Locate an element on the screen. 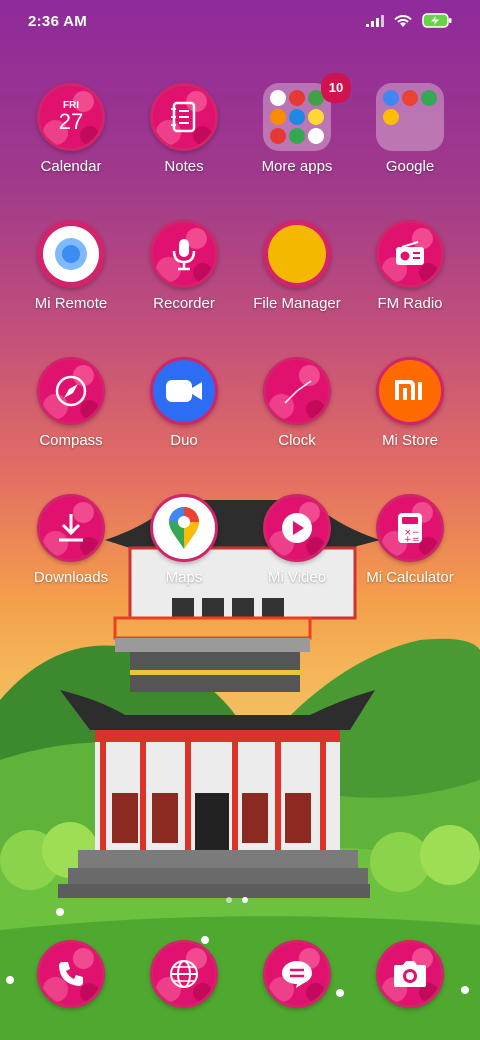  calendar-icon: FRI 27 is located at coordinates (71, 117).